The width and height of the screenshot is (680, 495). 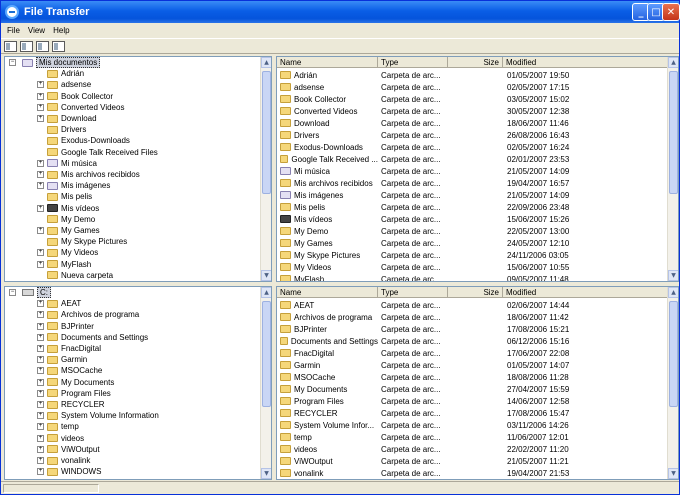 What do you see at coordinates (67, 118) in the screenshot?
I see `tree-item: + Download` at bounding box center [67, 118].